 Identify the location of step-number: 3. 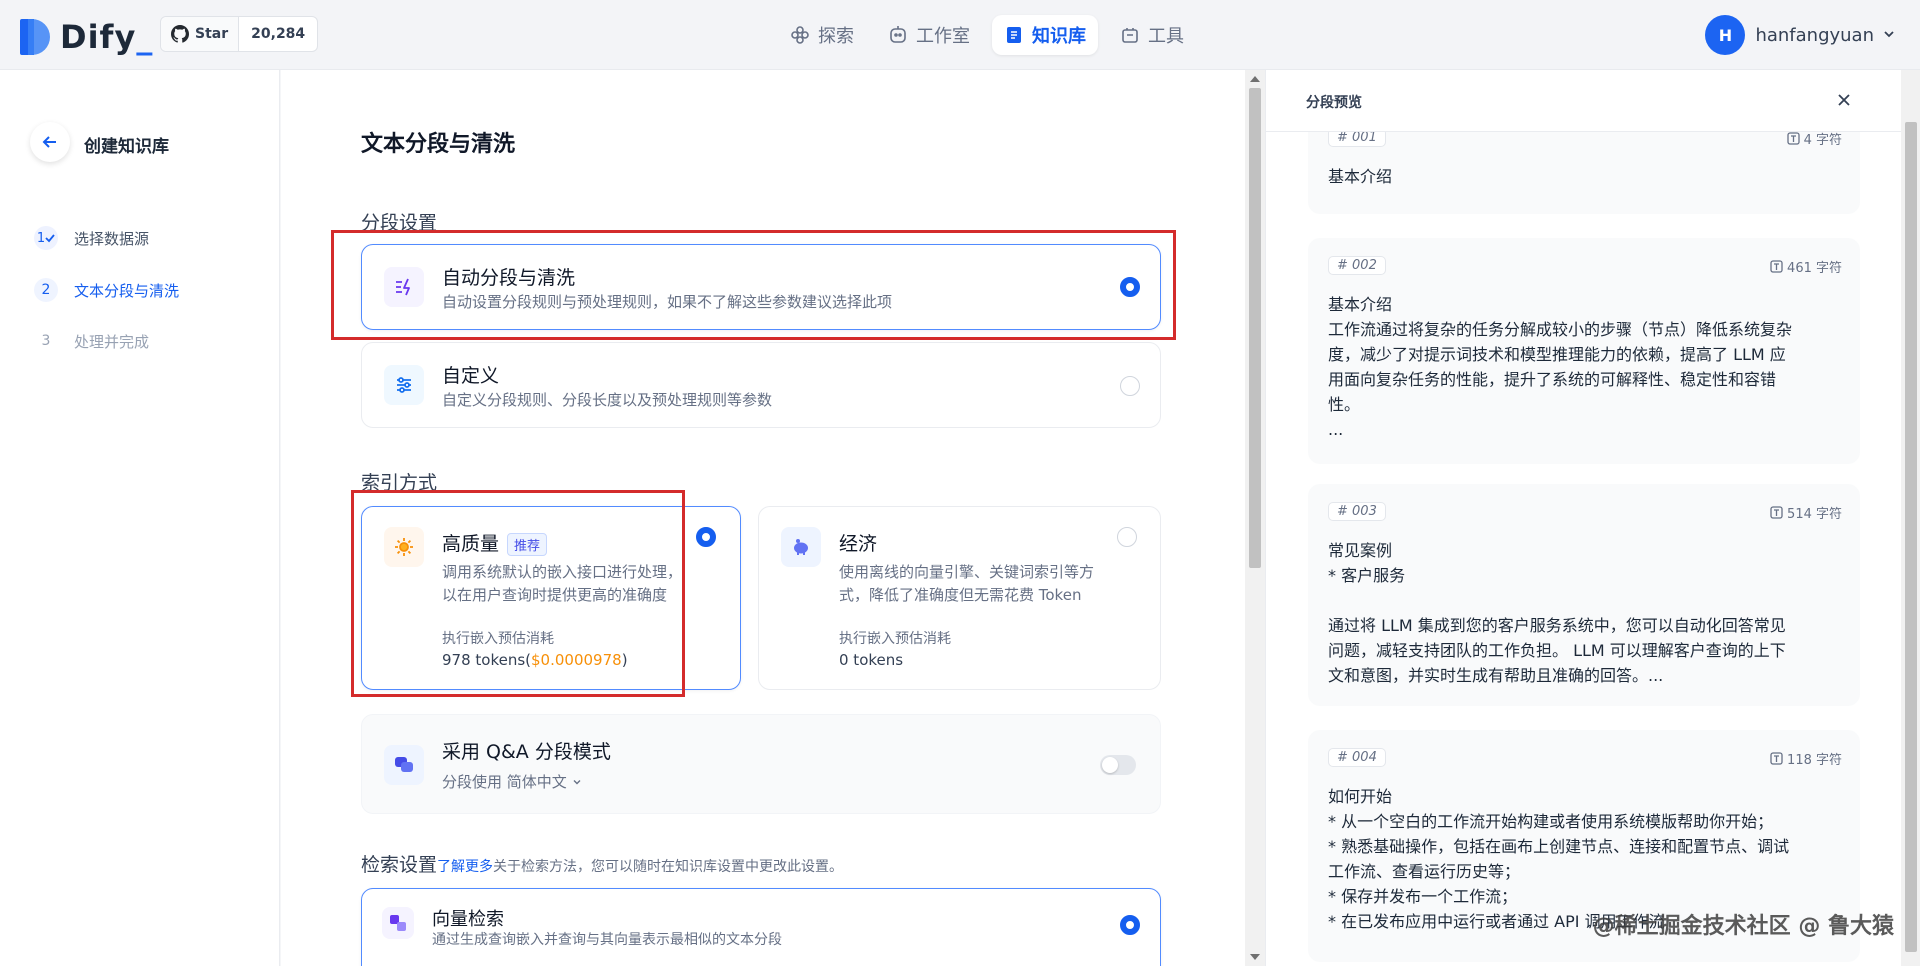
(46, 341).